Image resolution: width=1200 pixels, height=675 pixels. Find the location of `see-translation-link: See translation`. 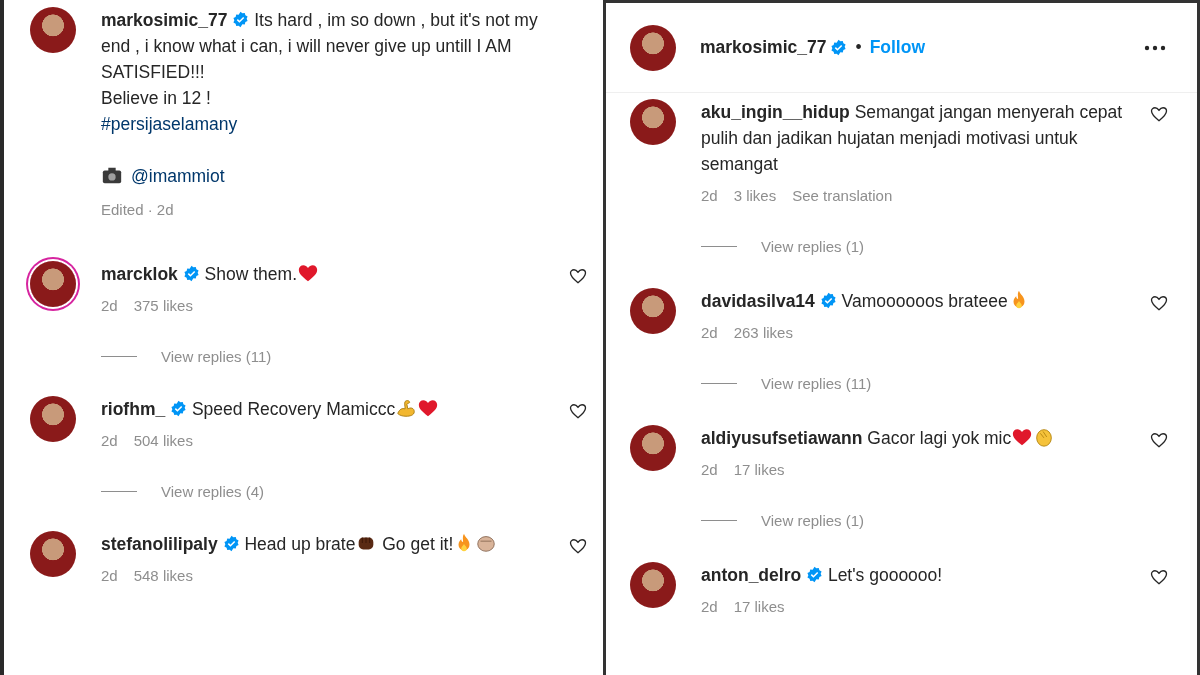

see-translation-link: See translation is located at coordinates (842, 196).